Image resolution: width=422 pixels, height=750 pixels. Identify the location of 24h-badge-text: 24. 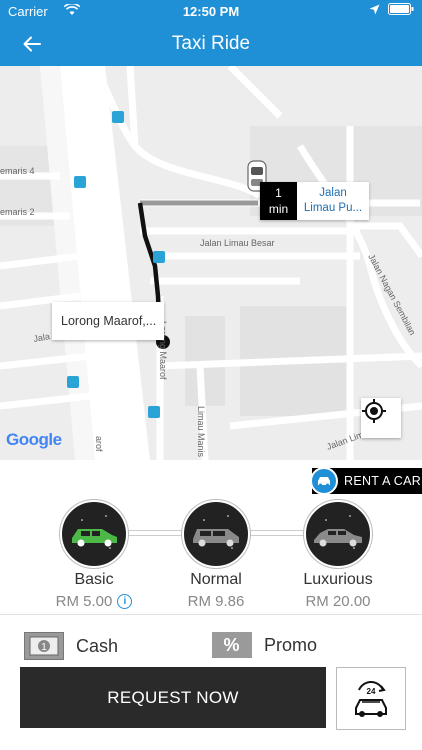
(371, 691).